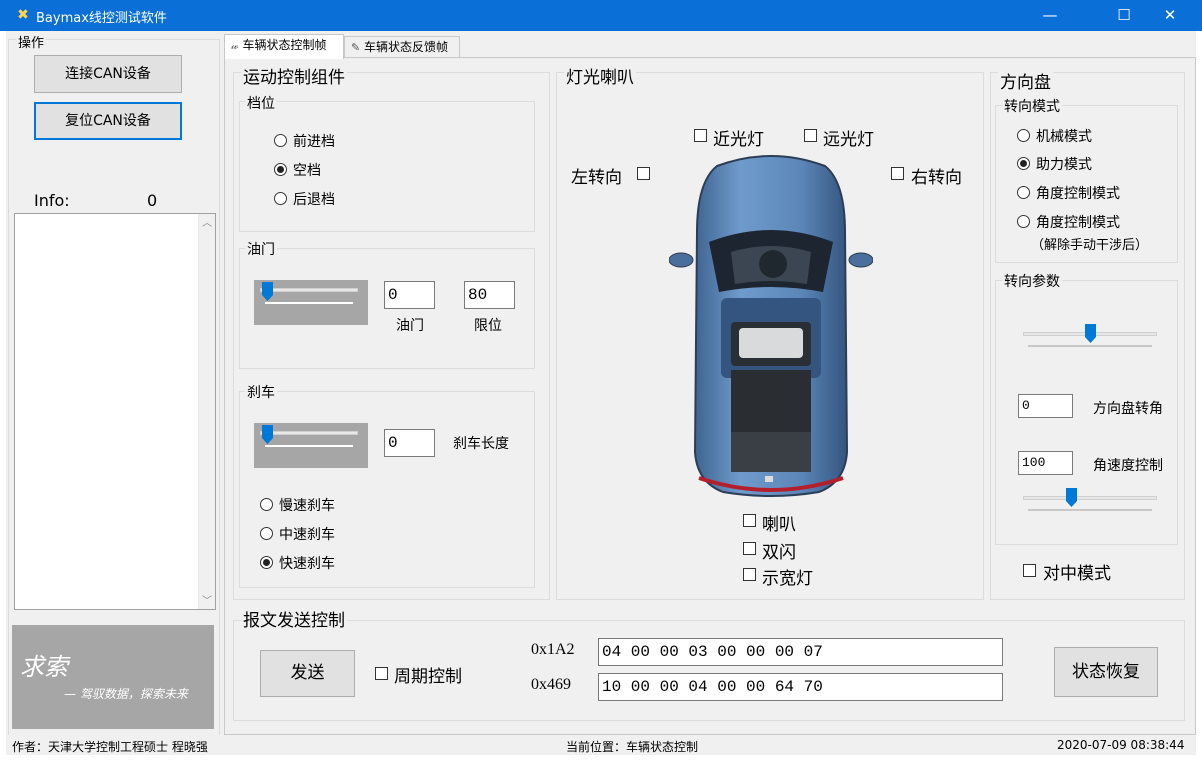 This screenshot has height=764, width=1202. I want to click on mode-mechanical-radio, so click(1023, 135).